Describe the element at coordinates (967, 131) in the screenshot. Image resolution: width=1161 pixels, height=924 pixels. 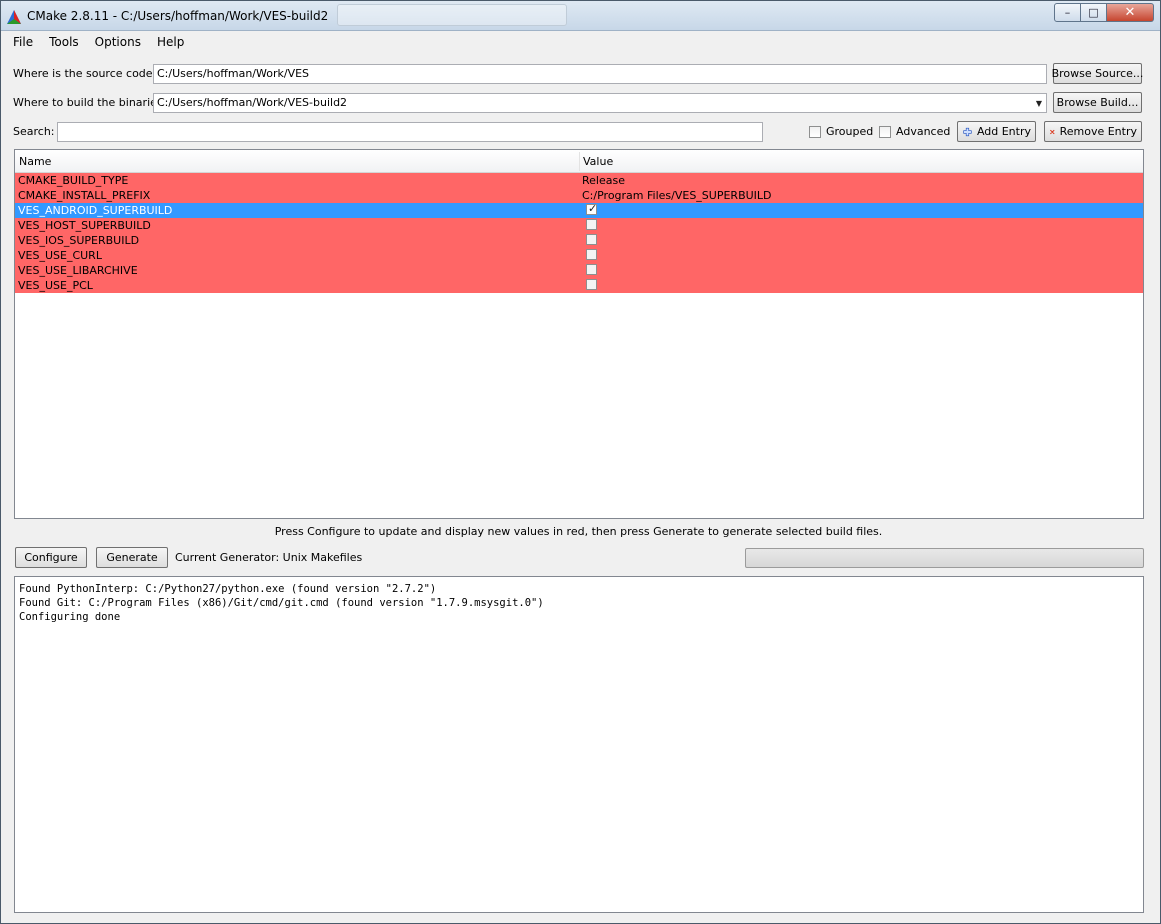
I see `add-icon` at that location.